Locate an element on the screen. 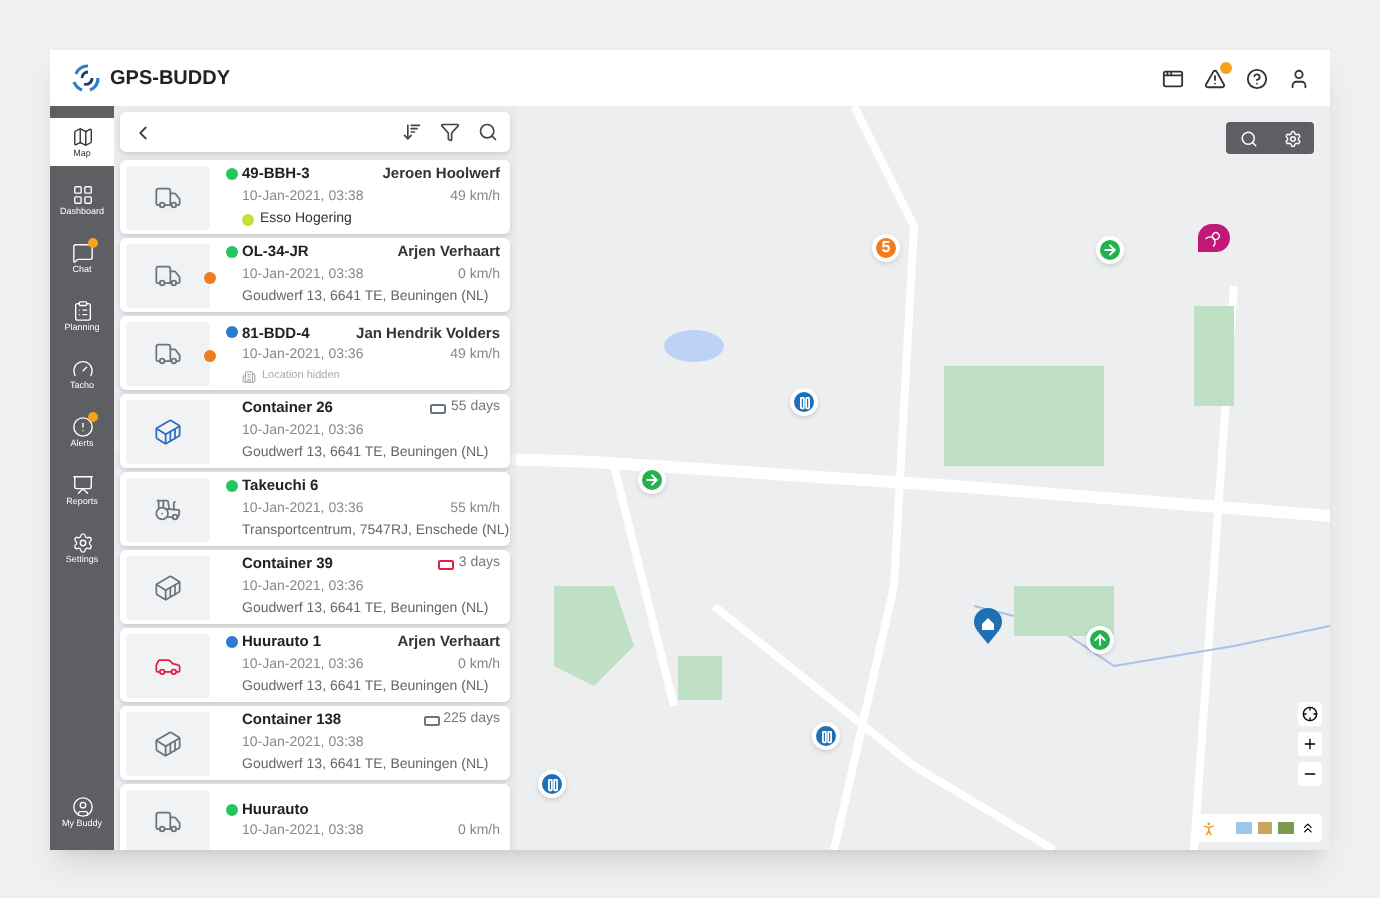  user-icon is located at coordinates (1299, 78).